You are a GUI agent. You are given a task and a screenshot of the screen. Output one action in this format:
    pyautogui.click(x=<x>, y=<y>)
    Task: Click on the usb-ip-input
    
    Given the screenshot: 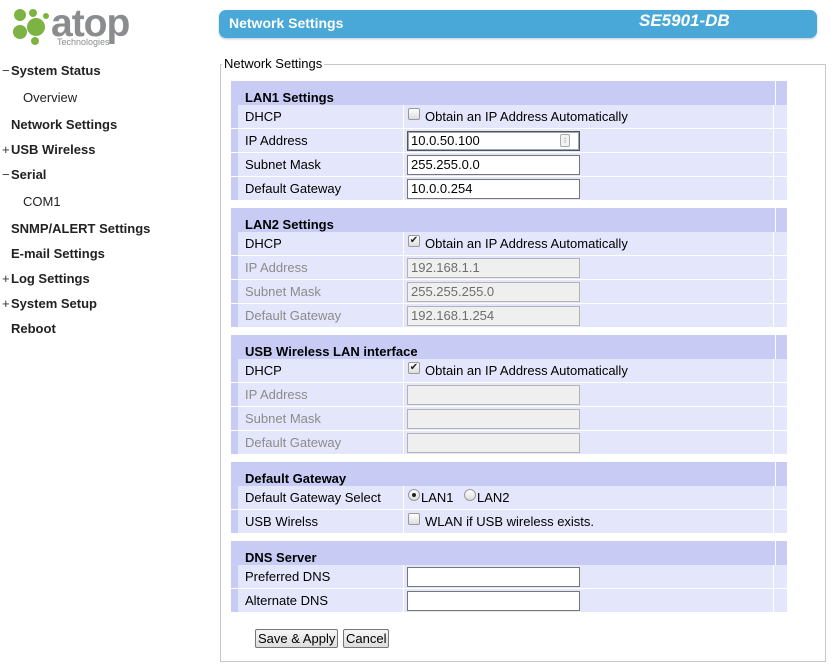 What is the action you would take?
    pyautogui.click(x=493, y=395)
    